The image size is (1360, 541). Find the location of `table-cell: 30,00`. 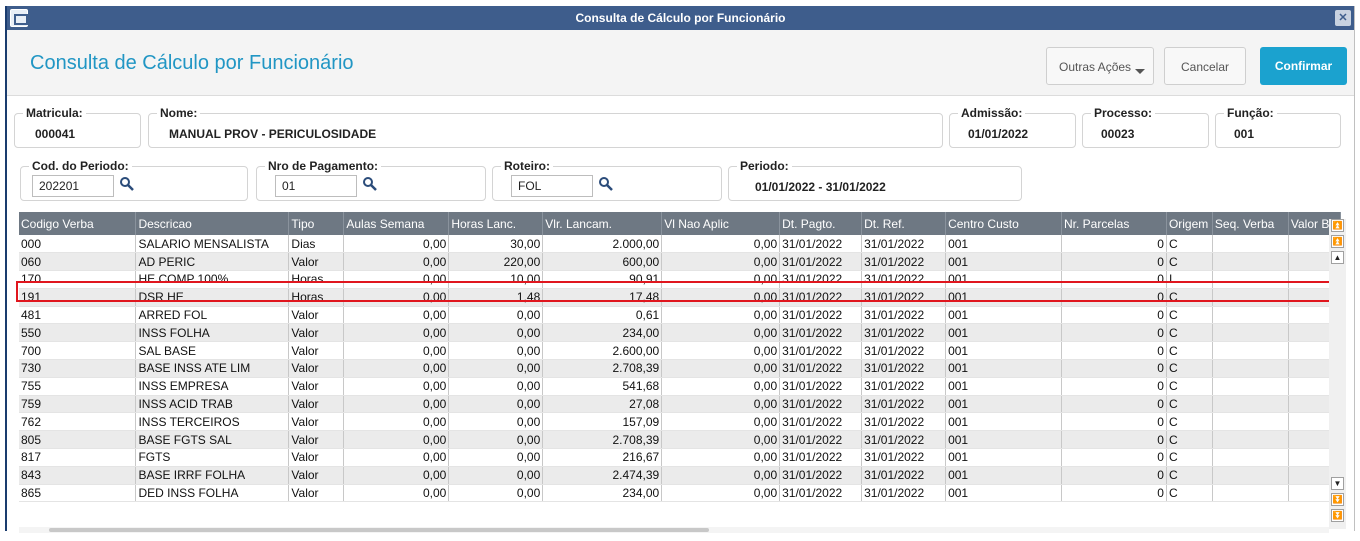

table-cell: 30,00 is located at coordinates (496, 244).